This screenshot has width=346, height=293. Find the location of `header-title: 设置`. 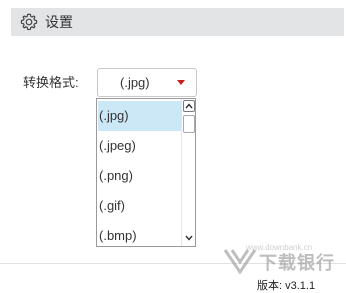

header-title: 设置 is located at coordinates (59, 22).